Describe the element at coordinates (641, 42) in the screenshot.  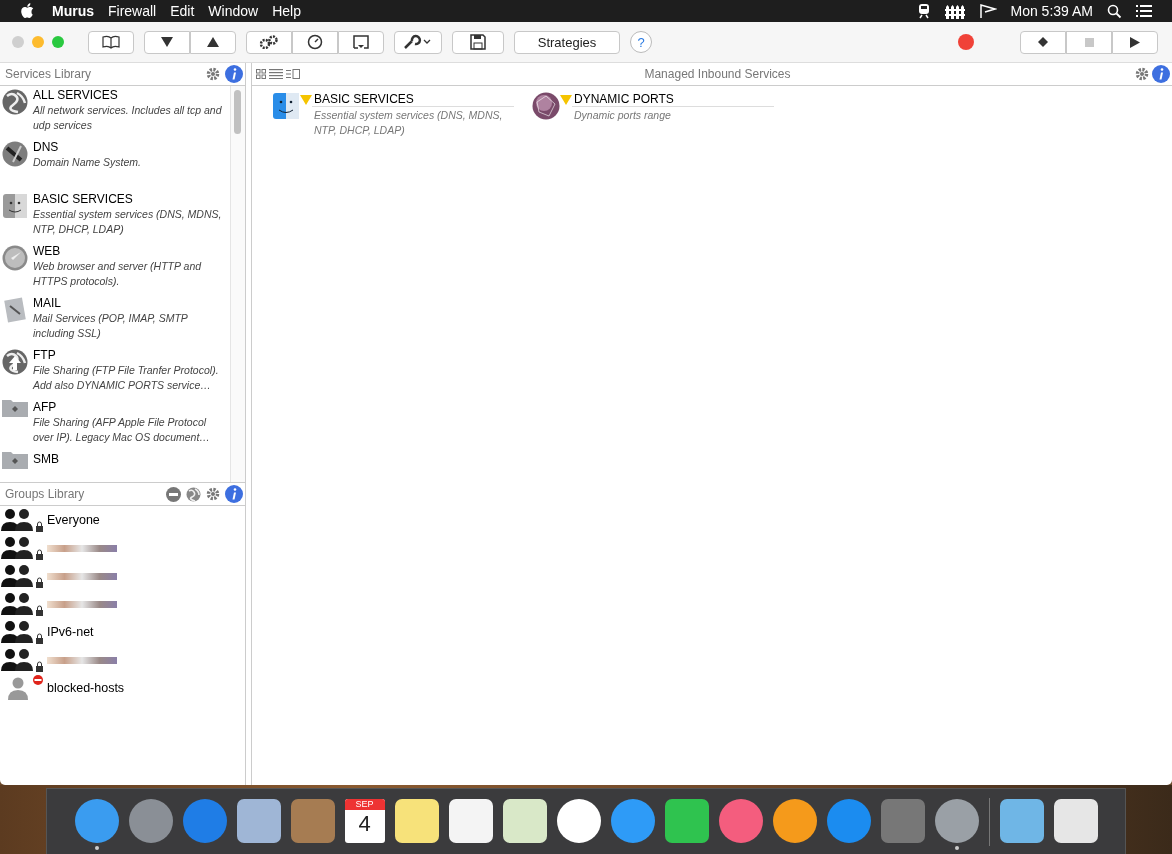
I see `help-button: ?` at that location.